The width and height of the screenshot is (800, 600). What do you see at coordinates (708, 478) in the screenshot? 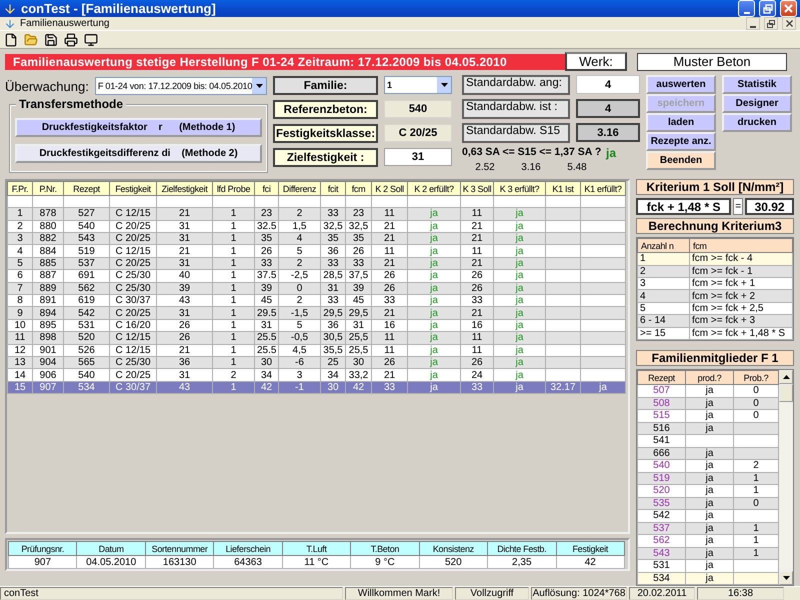
I see `table-row: 519 ja 1` at bounding box center [708, 478].